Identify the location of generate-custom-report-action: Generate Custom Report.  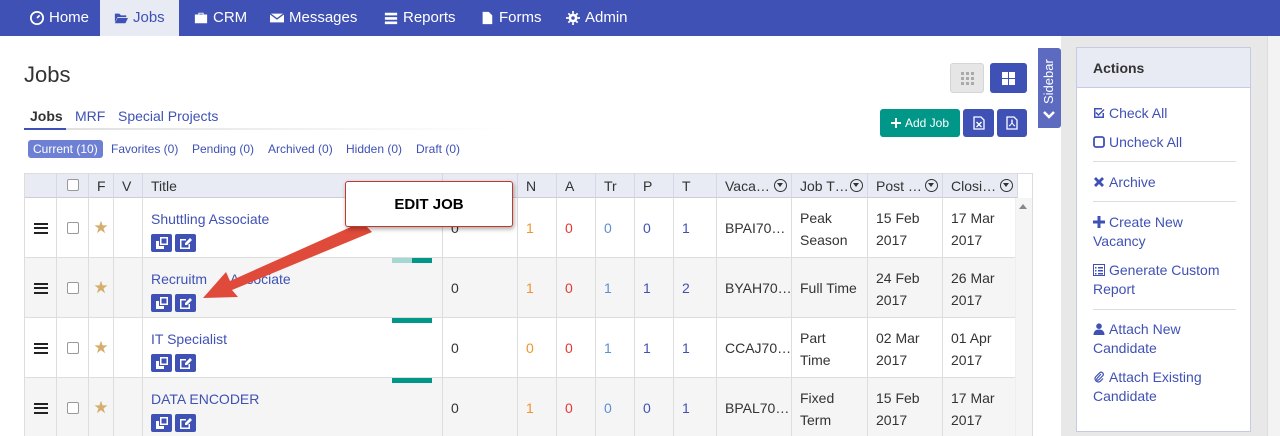
(1168, 280).